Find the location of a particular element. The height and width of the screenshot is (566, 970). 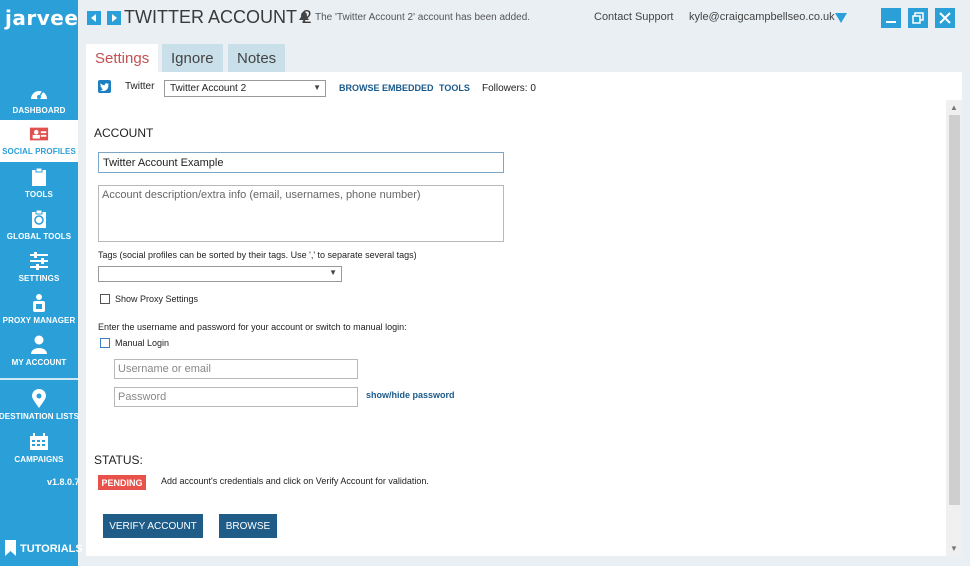

show-hide-password-link: show/hide password is located at coordinates (410, 395).